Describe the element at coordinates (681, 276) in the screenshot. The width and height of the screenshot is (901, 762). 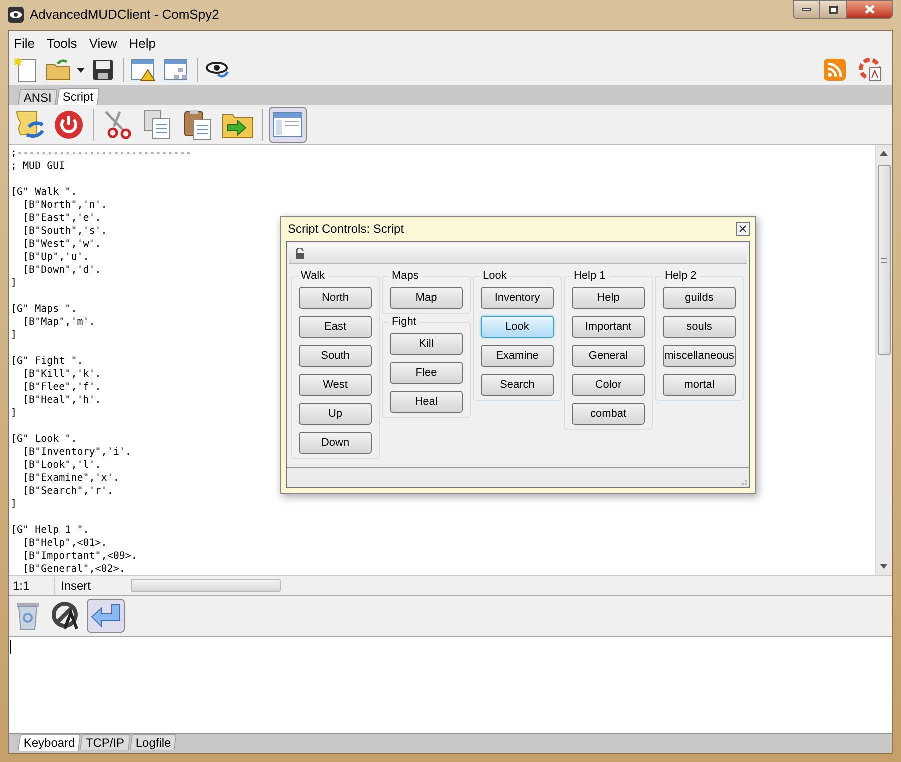
I see `group-title: Help 2` at that location.